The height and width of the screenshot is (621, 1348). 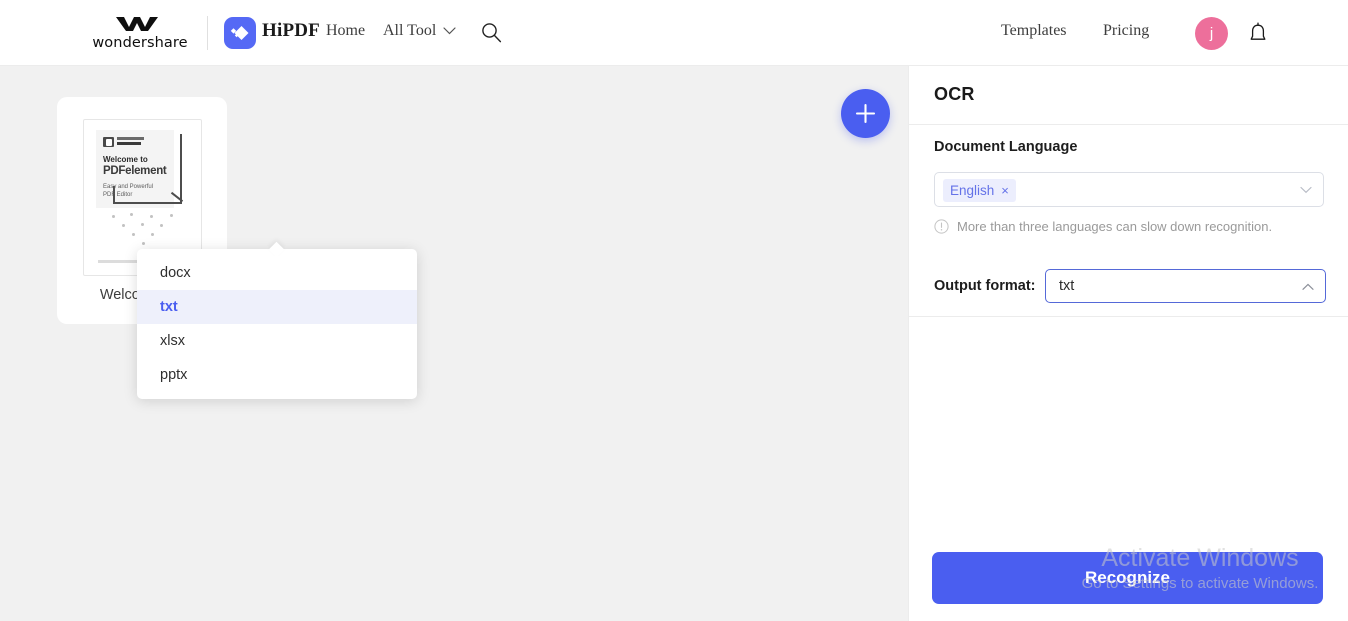 I want to click on info-warning-icon, so click(x=941, y=226).